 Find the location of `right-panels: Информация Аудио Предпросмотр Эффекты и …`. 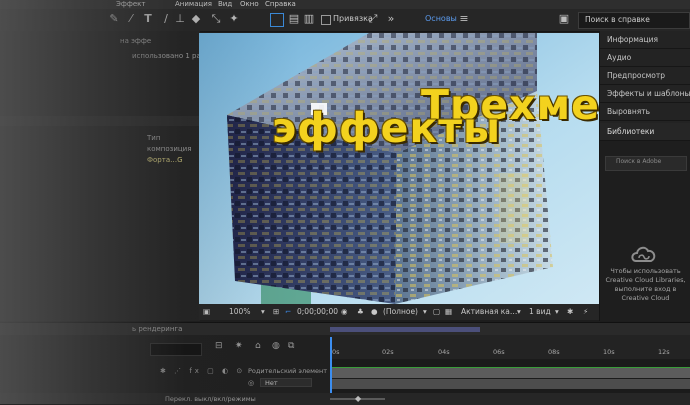

right-panels: Информация Аудио Предпросмотр Эффекты и … is located at coordinates (644, 176).